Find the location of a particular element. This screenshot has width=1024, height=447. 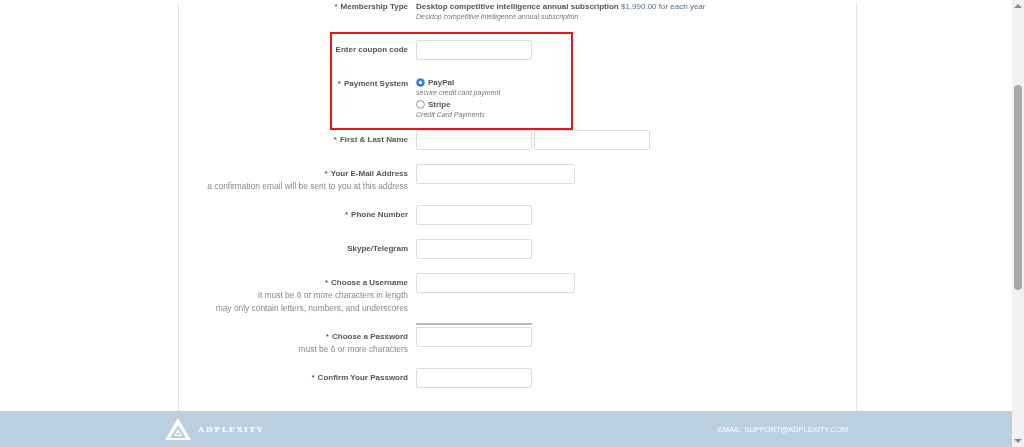

field-label: Membership Type is located at coordinates (374, 6).